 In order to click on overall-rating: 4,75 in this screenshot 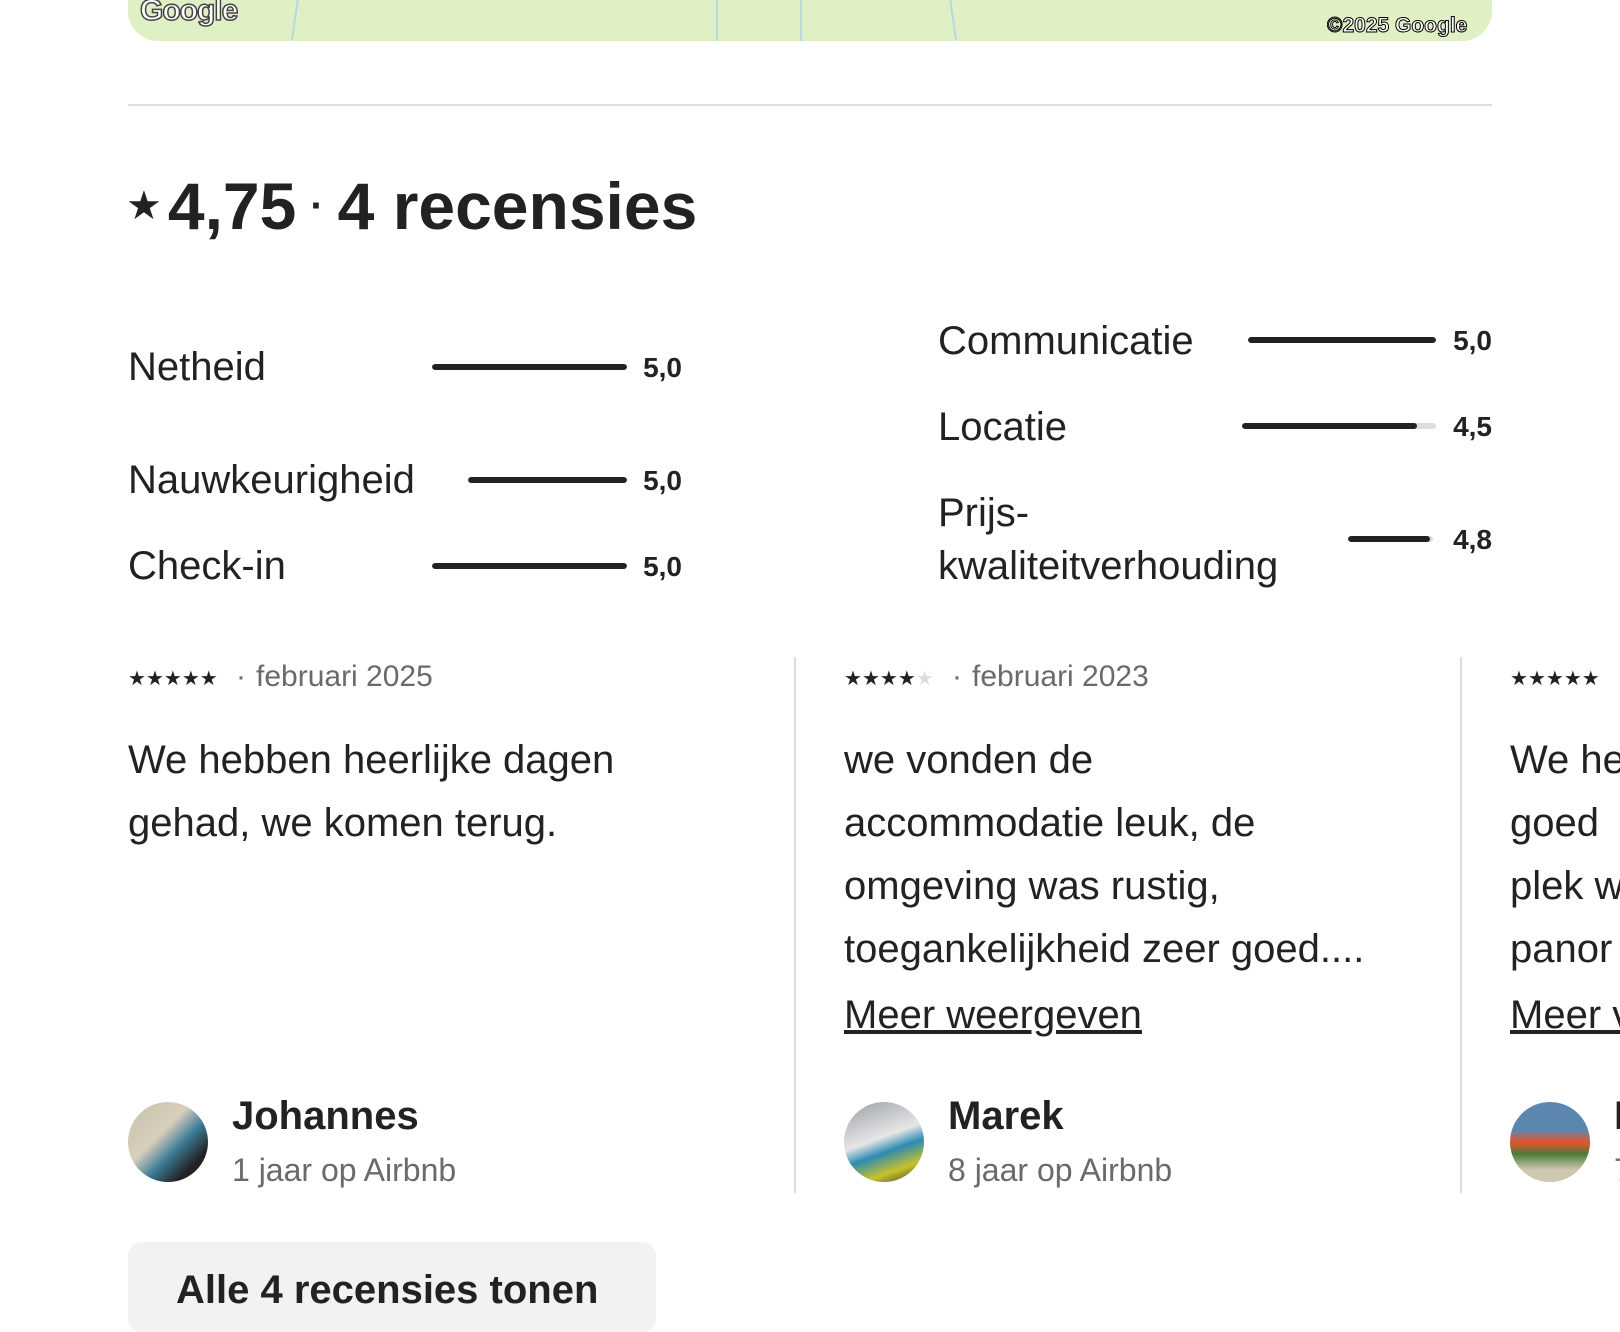, I will do `click(232, 206)`.